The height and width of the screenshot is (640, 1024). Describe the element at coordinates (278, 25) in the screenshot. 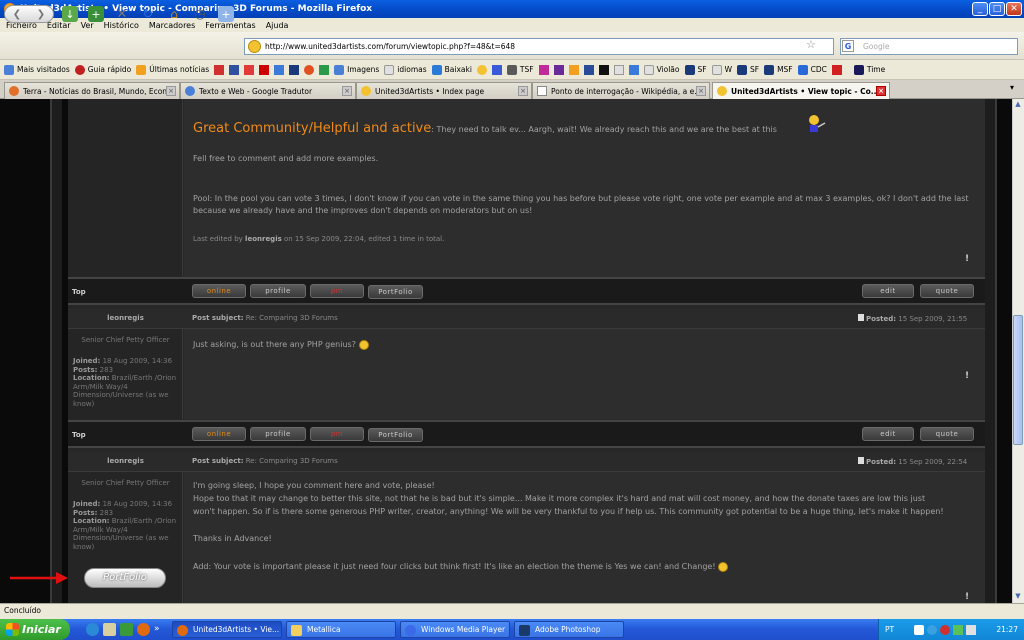

I see `menu-ajuda: Ajuda` at that location.